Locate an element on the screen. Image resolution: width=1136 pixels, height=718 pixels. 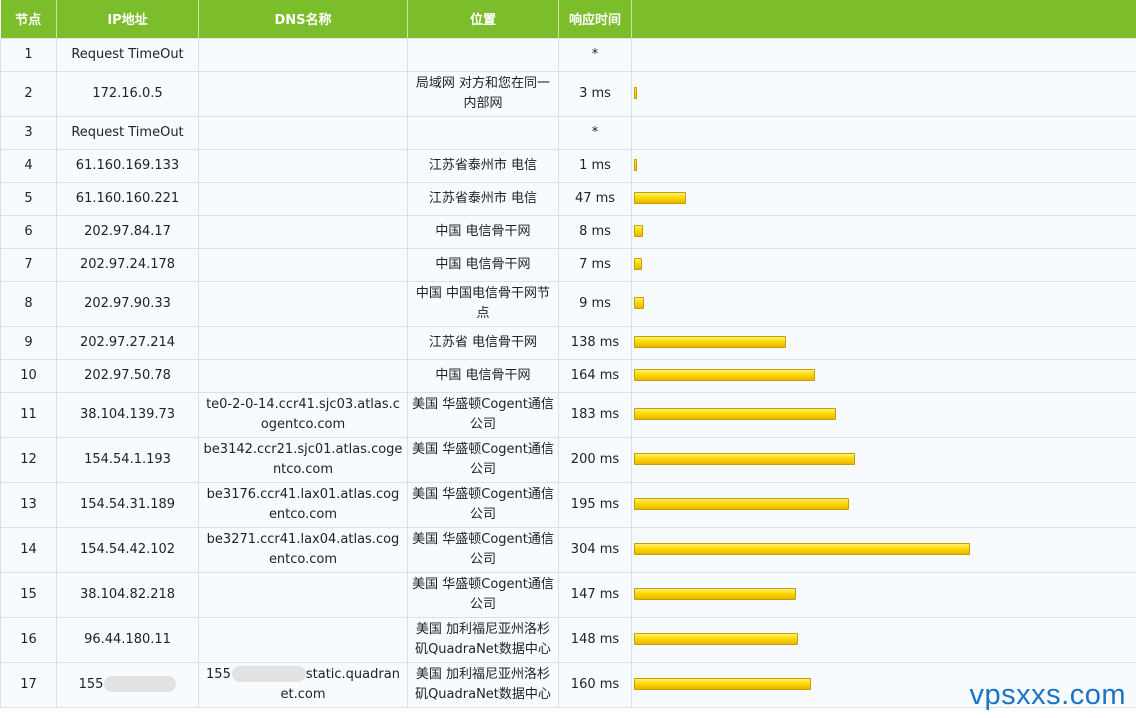
hop-time: 148 ms is located at coordinates (595, 639).